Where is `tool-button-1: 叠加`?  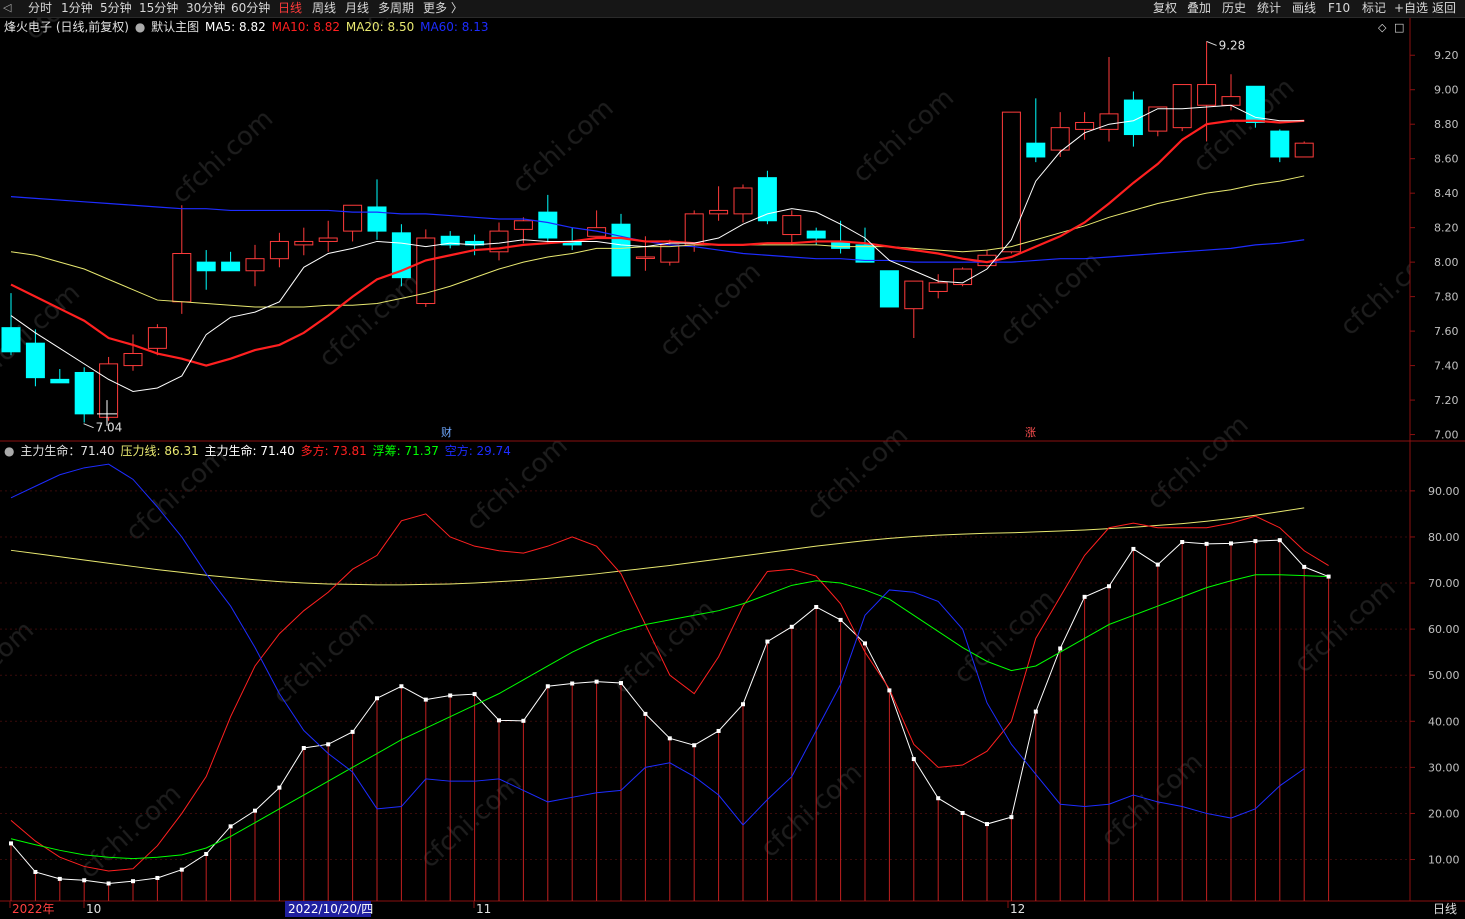
tool-button-1: 叠加 is located at coordinates (1199, 8).